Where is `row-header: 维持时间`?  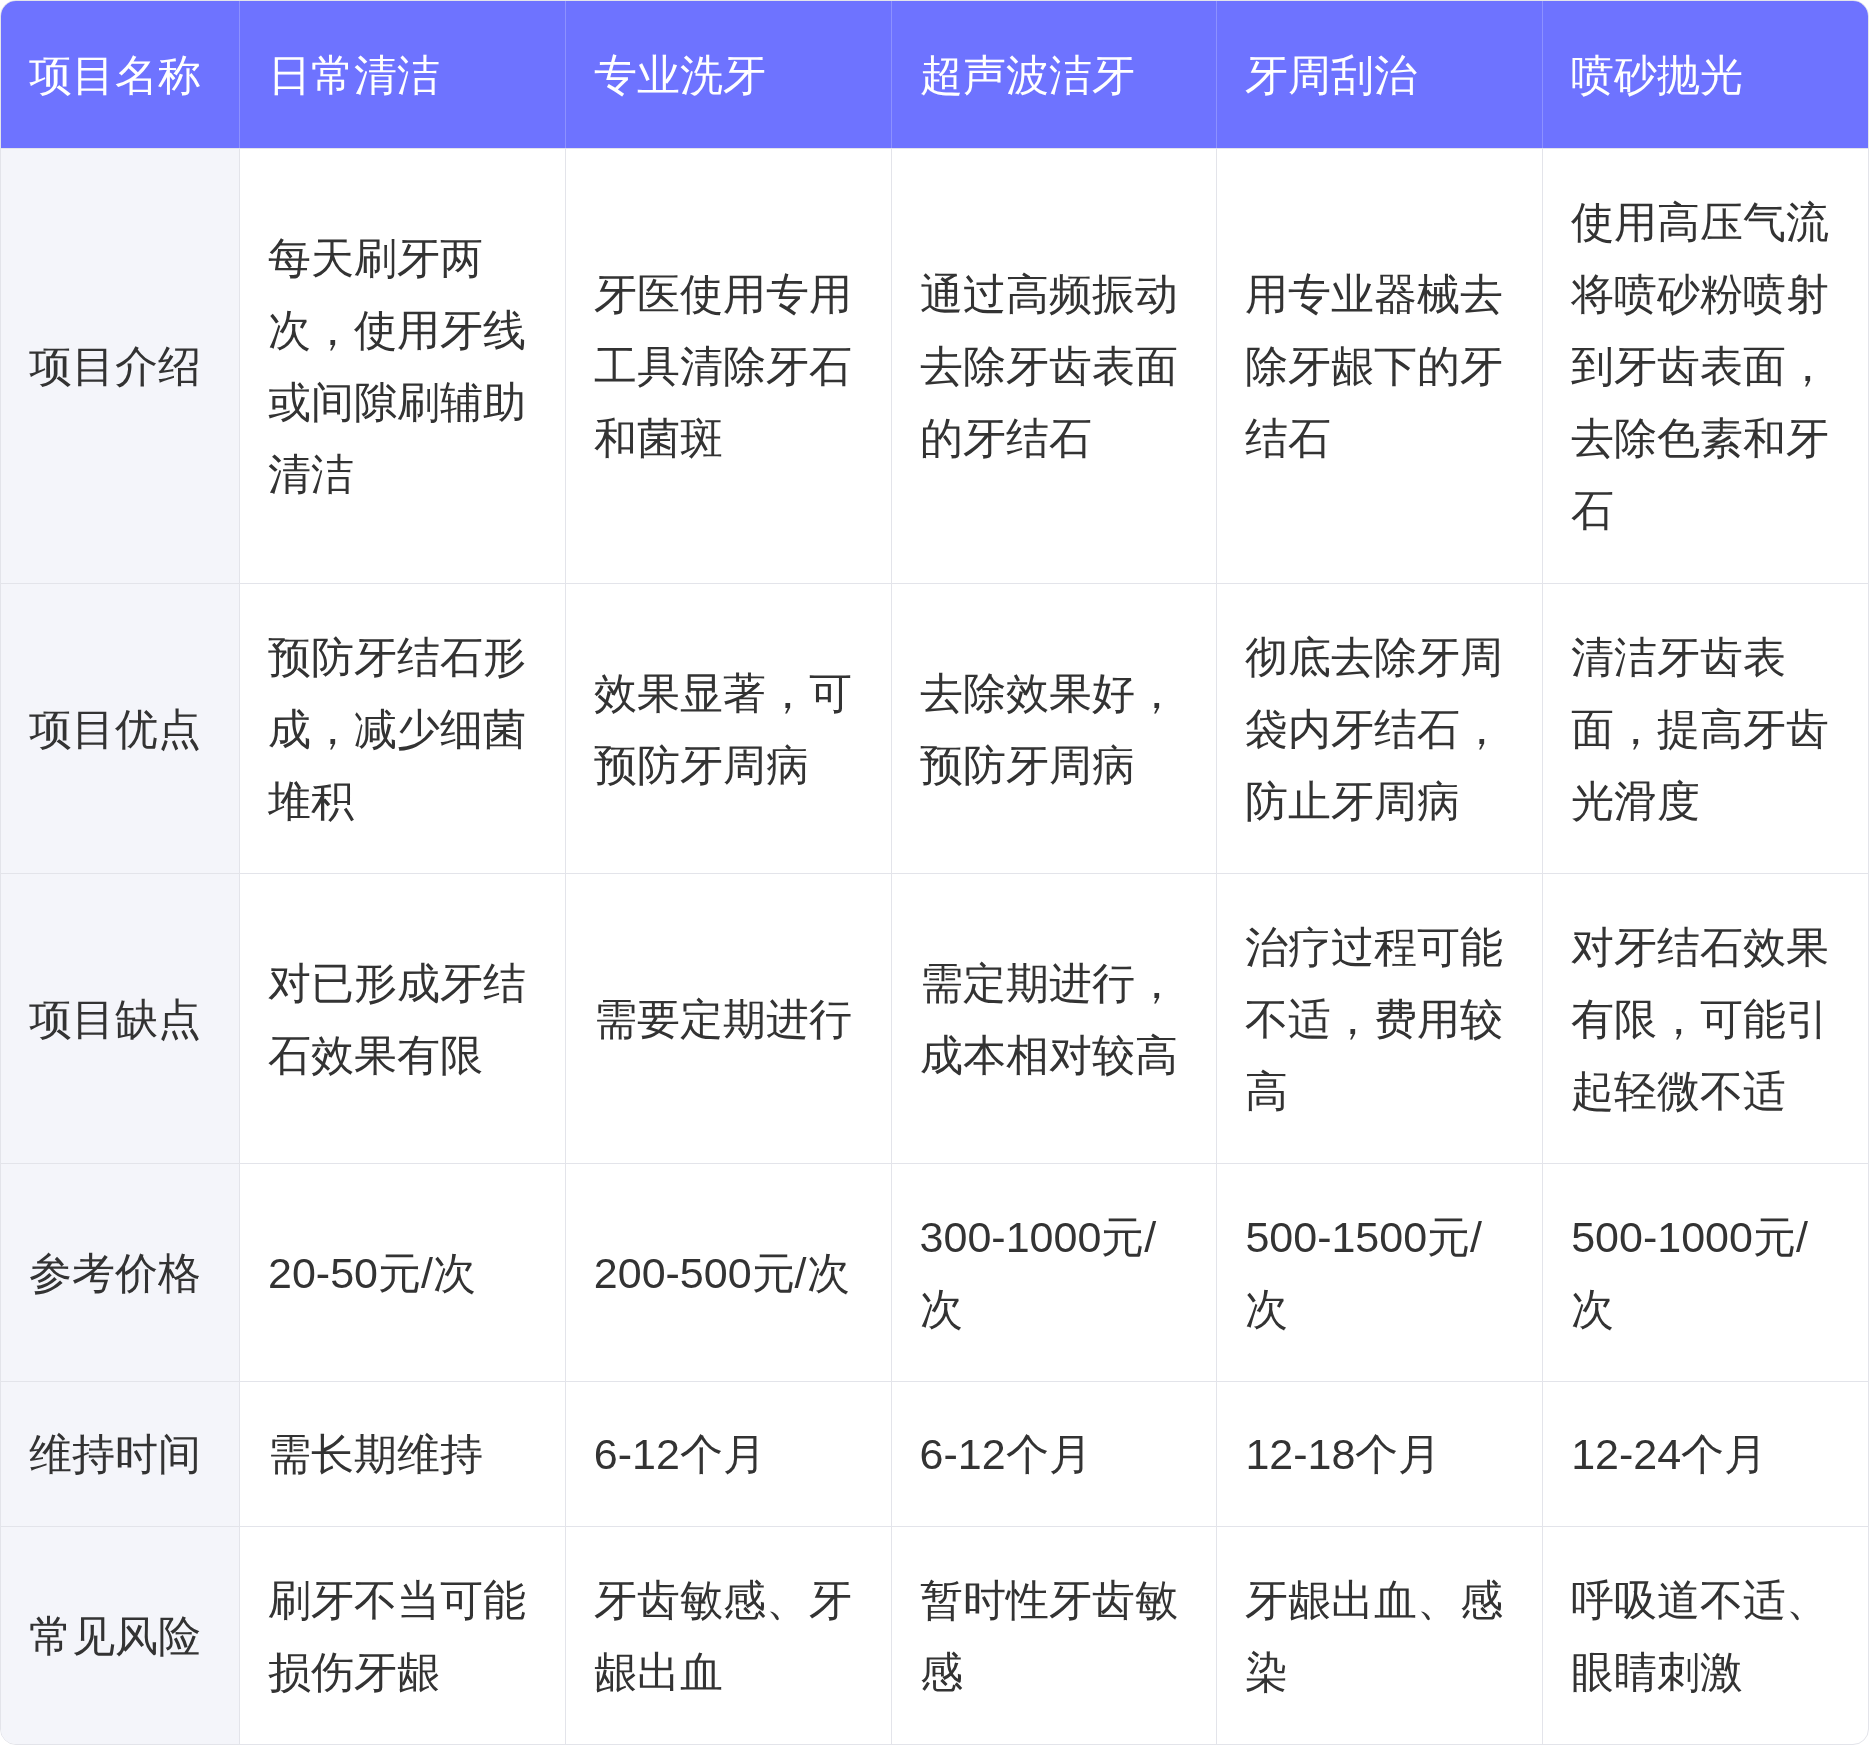
row-header: 维持时间 is located at coordinates (120, 1454).